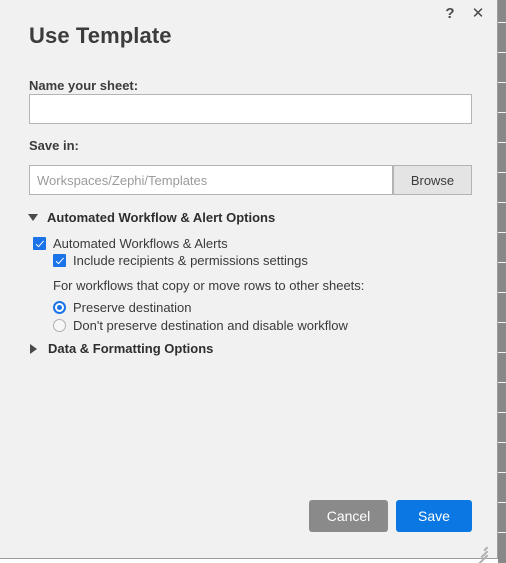 The image size is (506, 563). Describe the element at coordinates (464, 13) in the screenshot. I see `dialog-window-controls: ? ✕` at that location.